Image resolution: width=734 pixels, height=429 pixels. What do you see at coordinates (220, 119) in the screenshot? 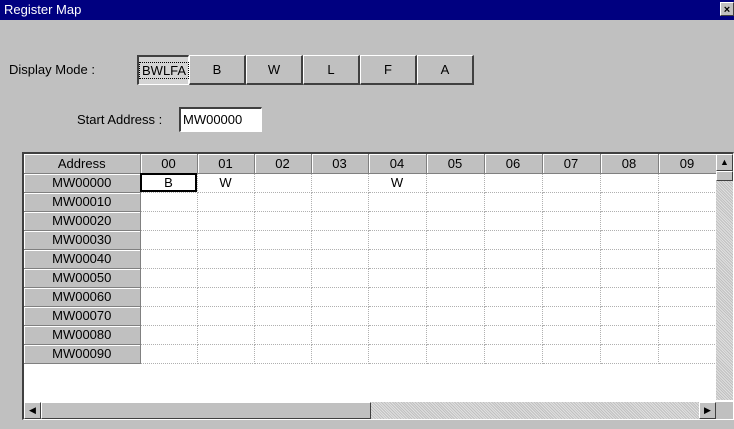
I see `start-address-input: MW00000` at bounding box center [220, 119].